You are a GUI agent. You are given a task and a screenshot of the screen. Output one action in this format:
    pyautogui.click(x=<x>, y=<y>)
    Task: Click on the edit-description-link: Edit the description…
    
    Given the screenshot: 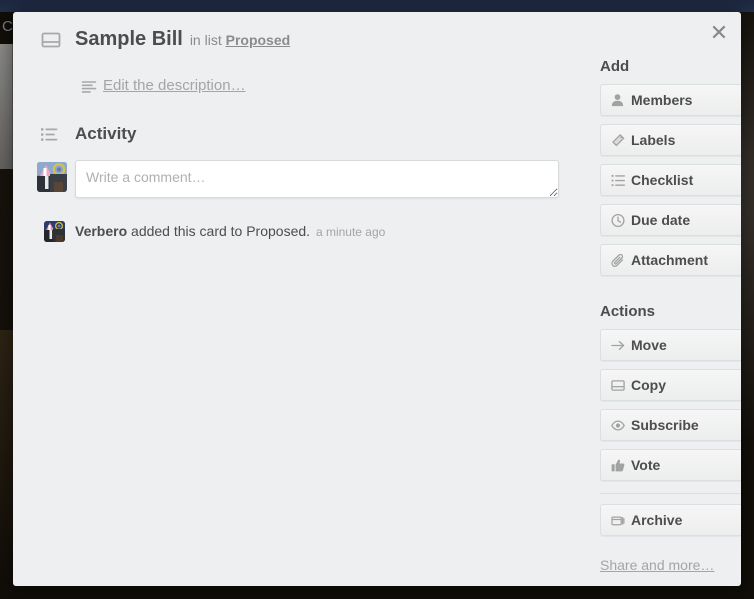 What is the action you would take?
    pyautogui.click(x=174, y=85)
    